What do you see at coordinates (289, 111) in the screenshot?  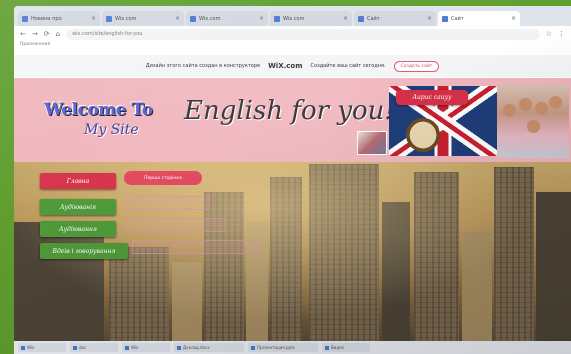 I see `site-tagline: English for you!` at bounding box center [289, 111].